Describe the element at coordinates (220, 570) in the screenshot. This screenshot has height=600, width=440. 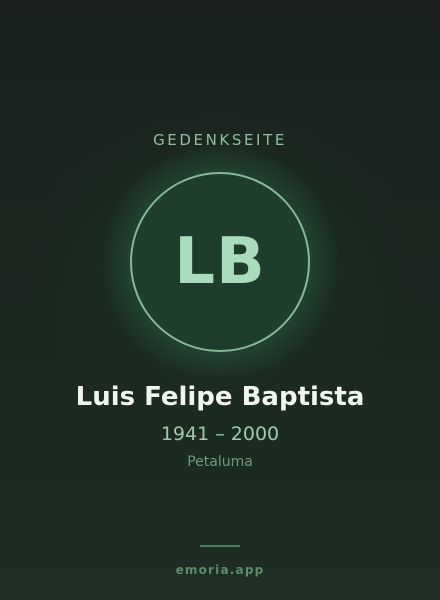
I see `footer-brand-link: emoria.app` at that location.